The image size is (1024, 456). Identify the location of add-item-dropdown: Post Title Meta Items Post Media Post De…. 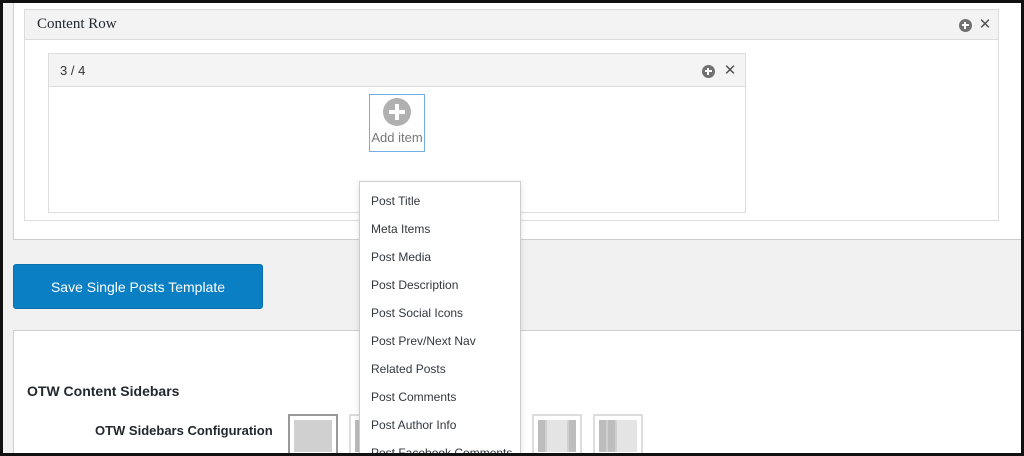
(440, 317).